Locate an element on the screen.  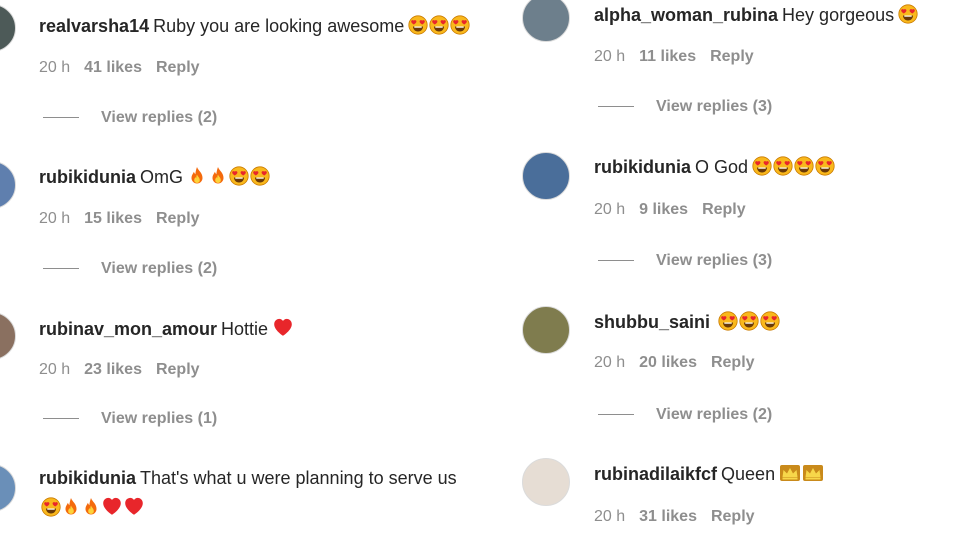
comment-text-line: rubinadilaikfcf Queen is located at coordinates (709, 475).